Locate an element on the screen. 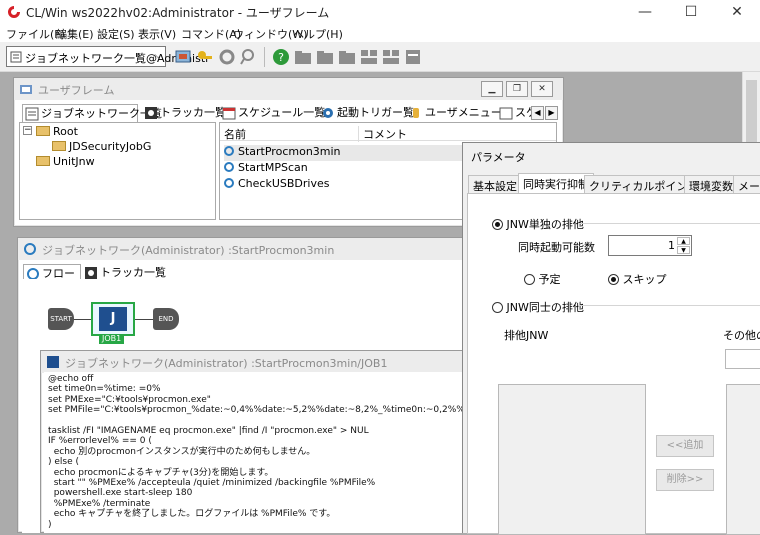 This screenshot has height=535, width=760. gear-icon is located at coordinates (328, 113).